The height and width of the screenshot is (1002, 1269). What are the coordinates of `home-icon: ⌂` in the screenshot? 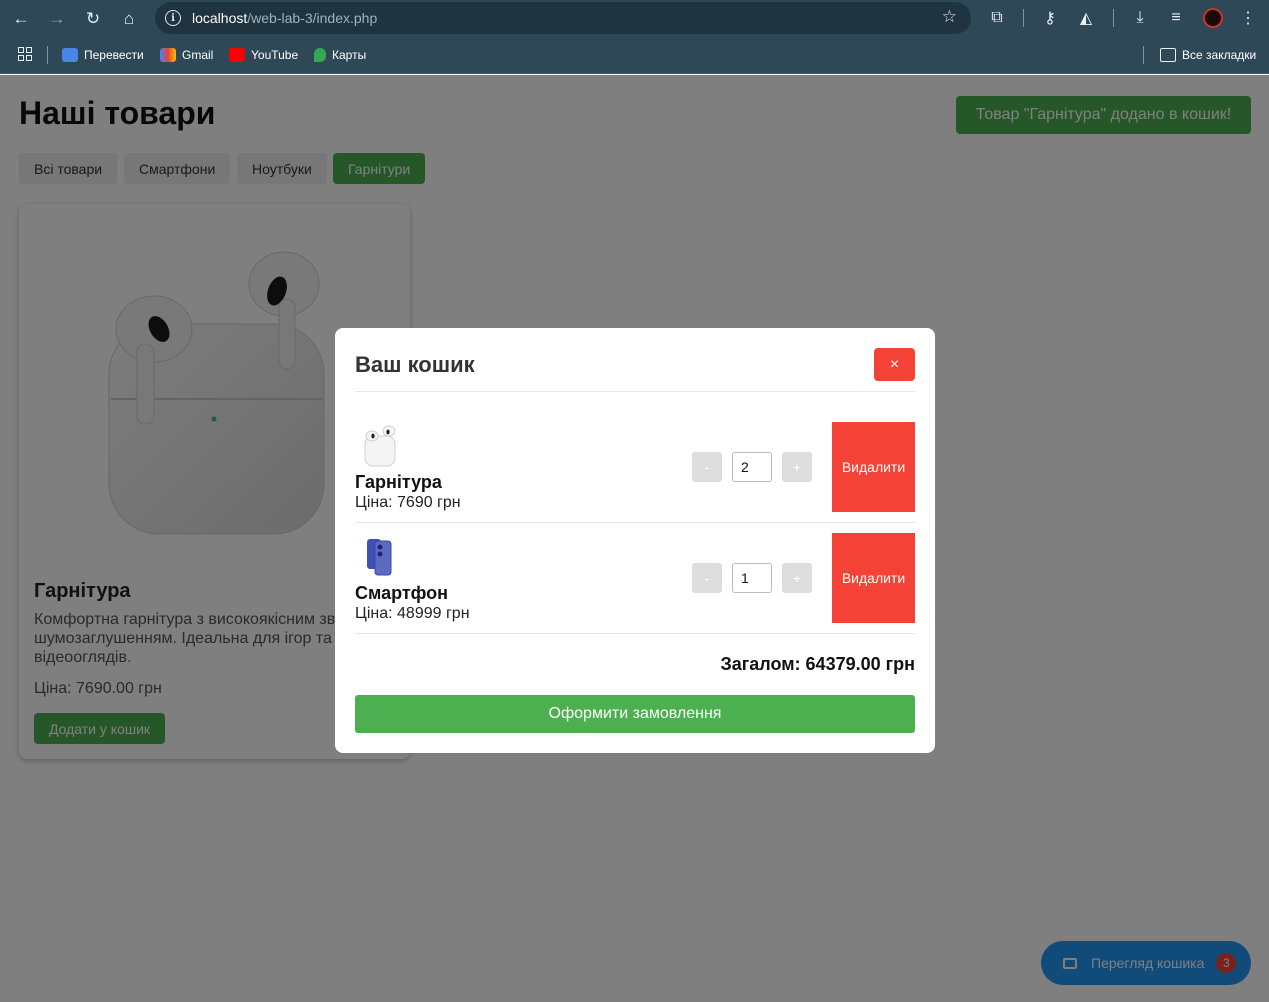 It's located at (129, 19).